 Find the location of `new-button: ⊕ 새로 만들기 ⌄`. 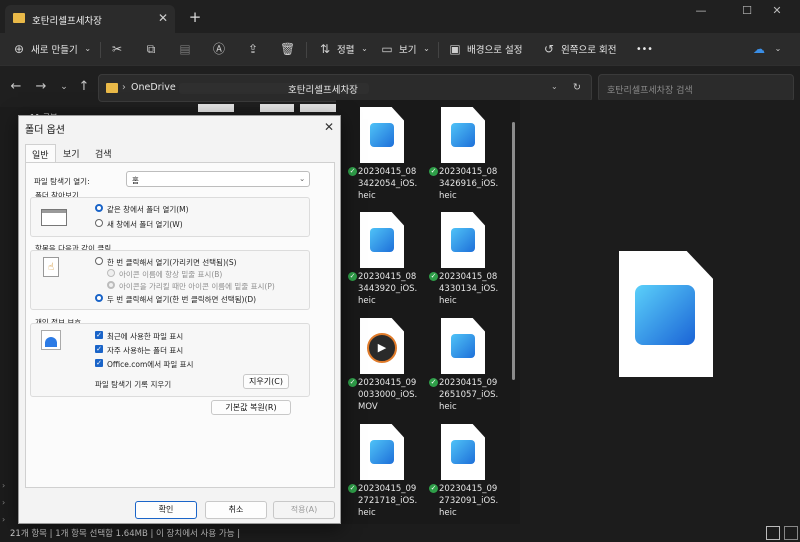

new-button: ⊕ 새로 만들기 ⌄ is located at coordinates (53, 49).